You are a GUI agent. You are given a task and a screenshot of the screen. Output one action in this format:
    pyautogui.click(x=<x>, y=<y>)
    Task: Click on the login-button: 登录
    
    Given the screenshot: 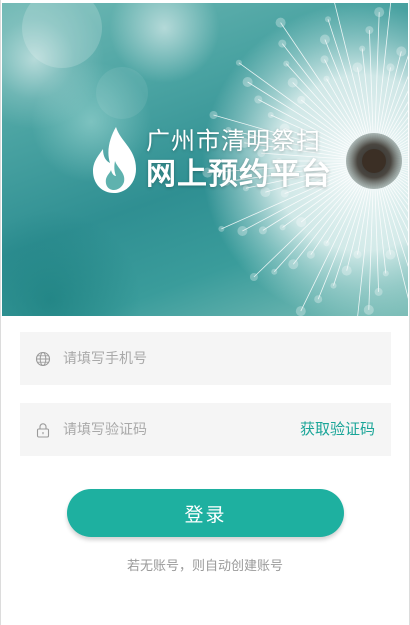 What is the action you would take?
    pyautogui.click(x=205, y=513)
    